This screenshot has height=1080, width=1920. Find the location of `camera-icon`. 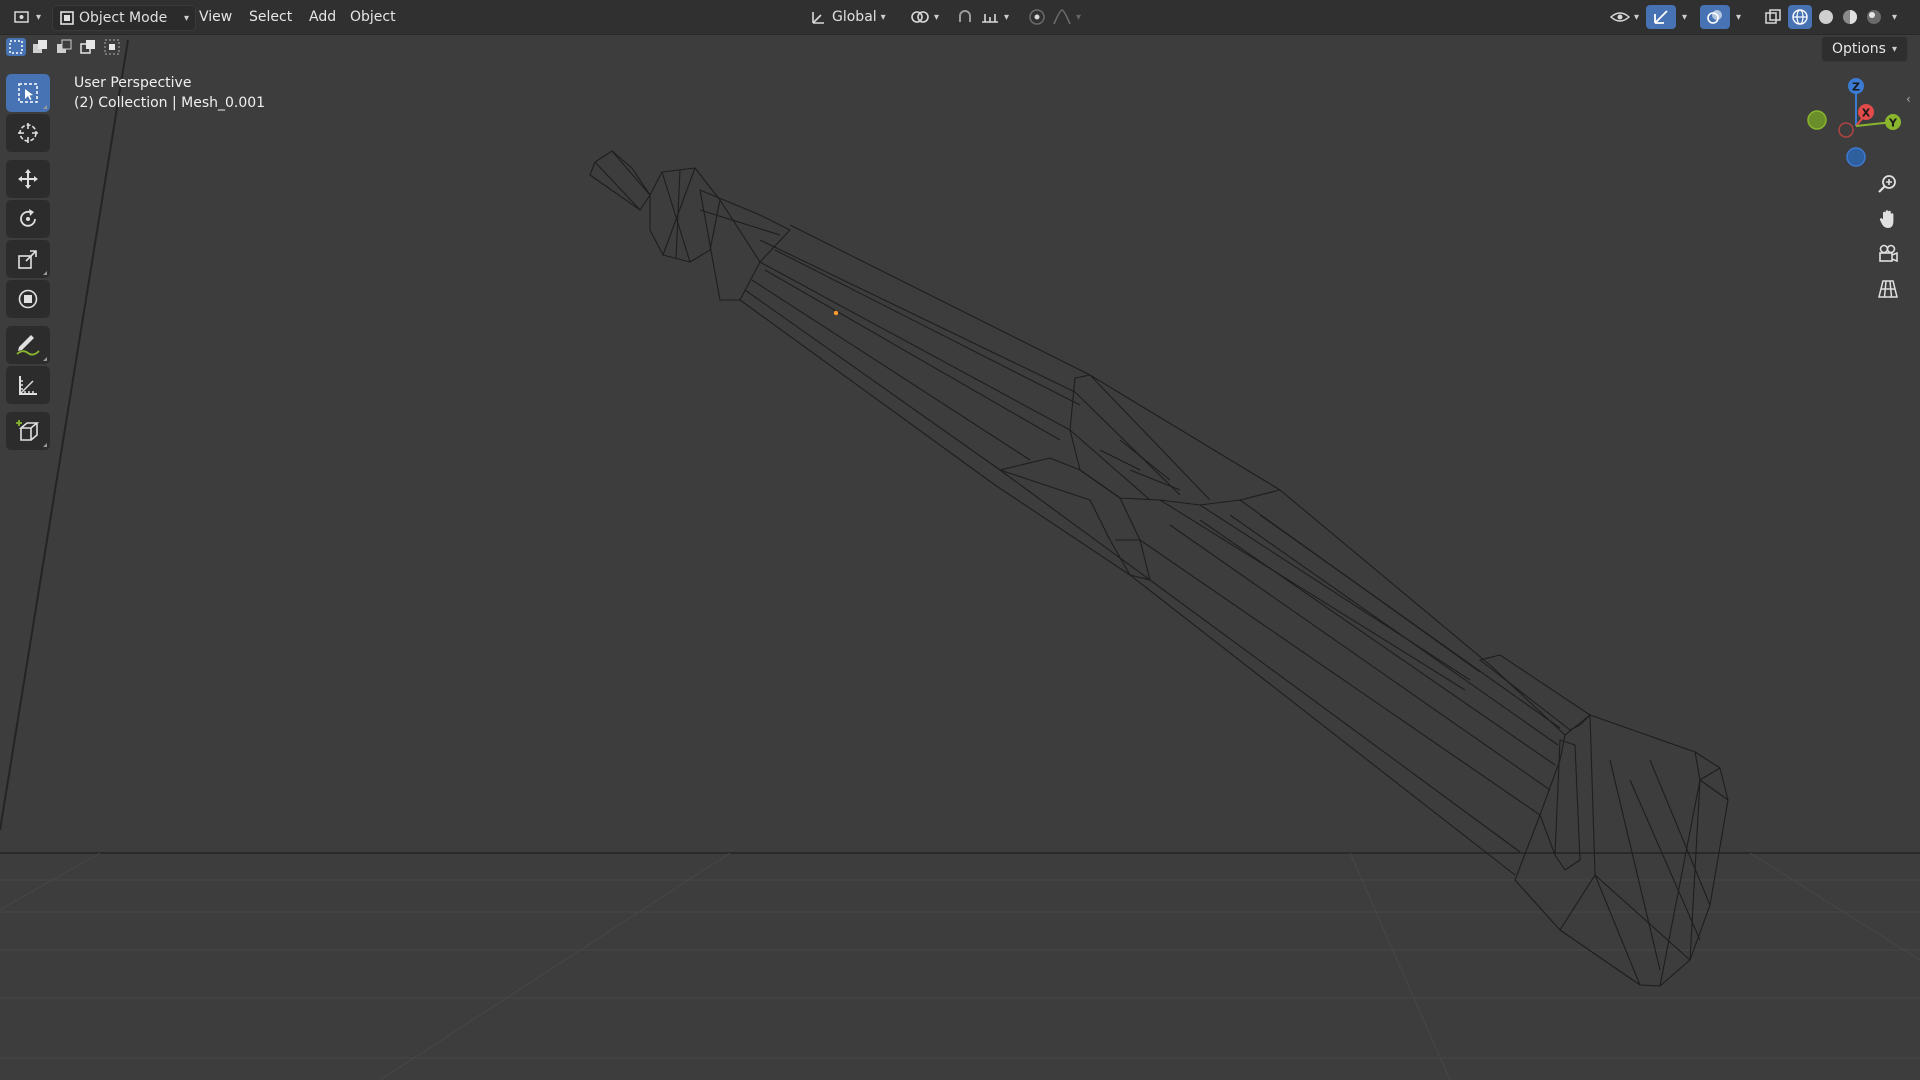

camera-icon is located at coordinates (1888, 253).